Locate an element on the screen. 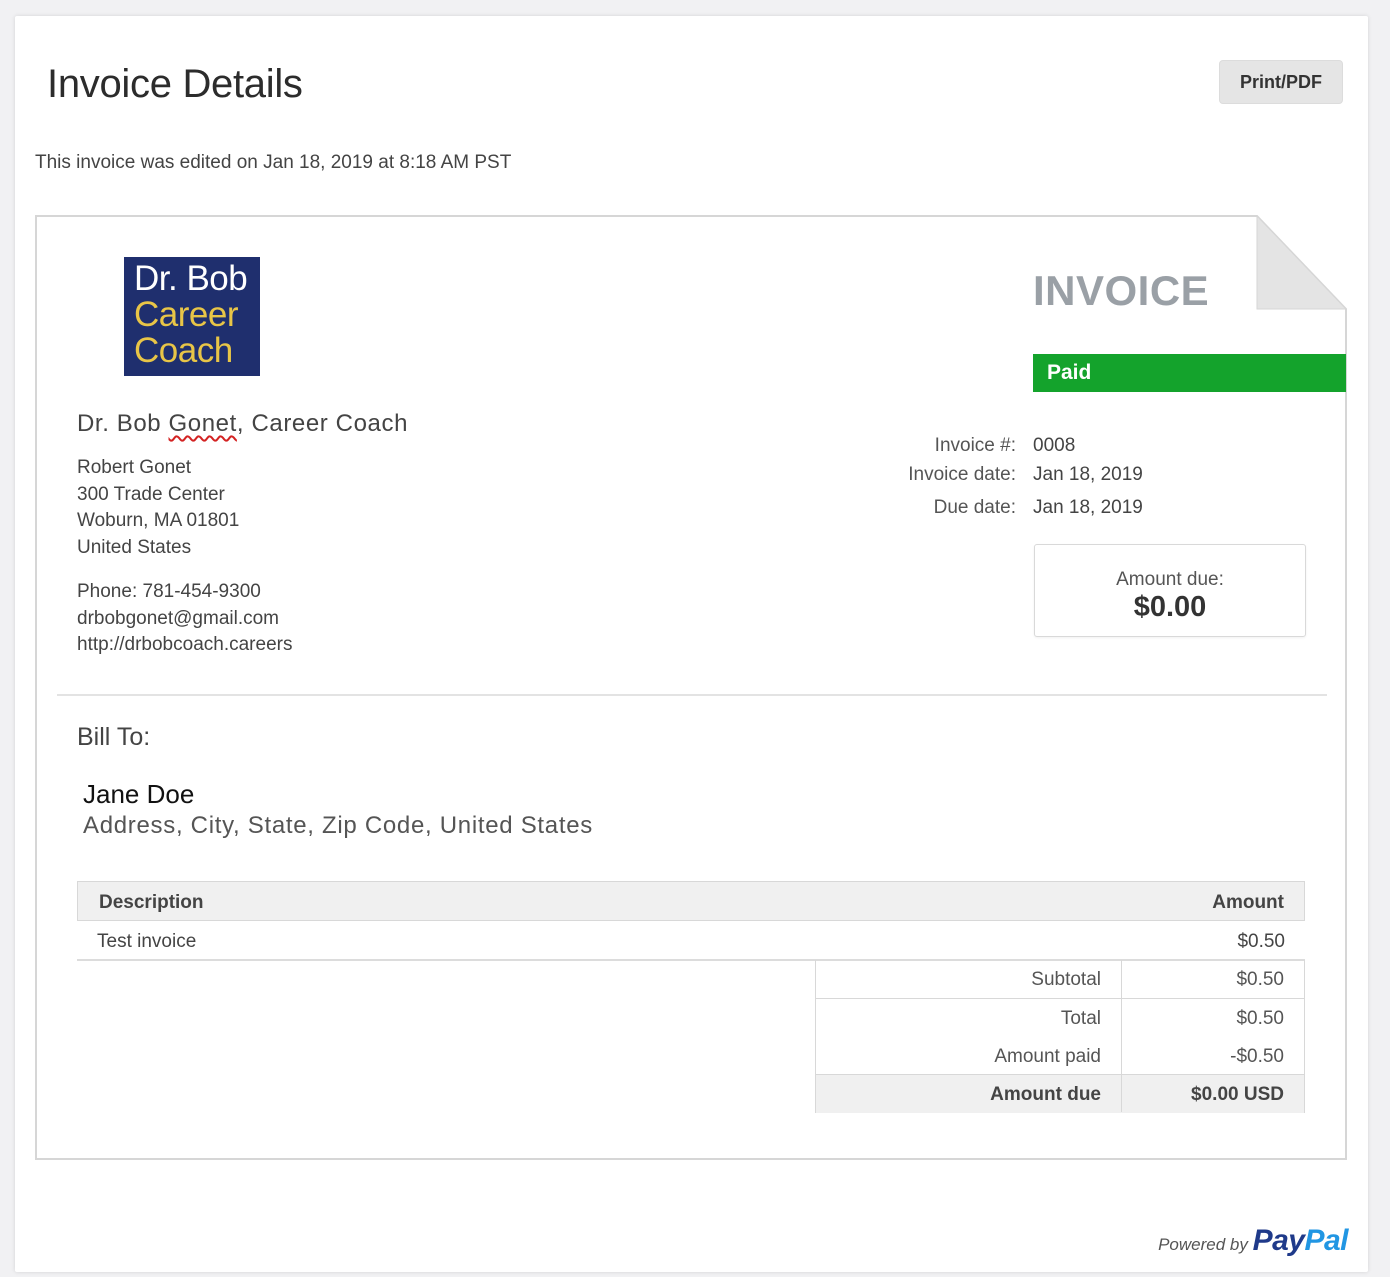 The height and width of the screenshot is (1277, 1390). address-line-1: 300 Trade Center is located at coordinates (151, 494).